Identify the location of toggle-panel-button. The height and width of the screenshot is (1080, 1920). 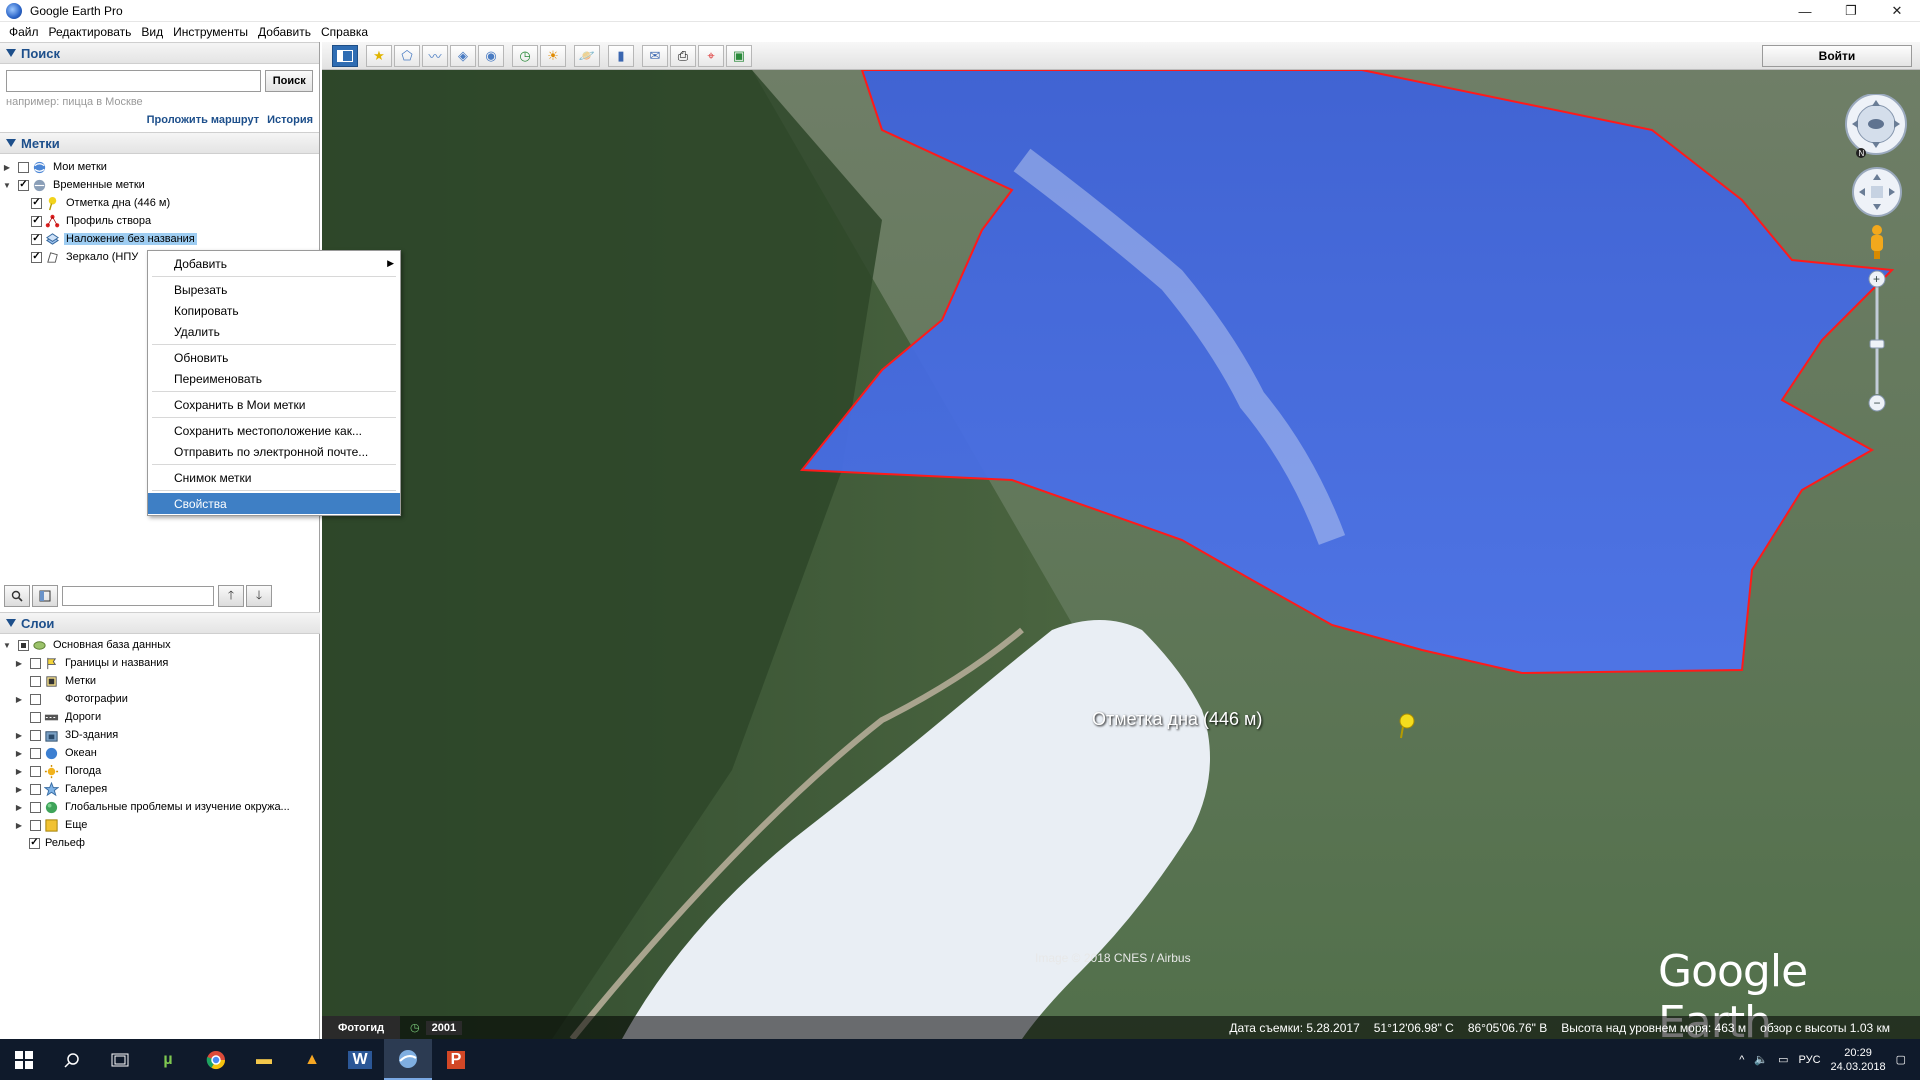
(45, 596).